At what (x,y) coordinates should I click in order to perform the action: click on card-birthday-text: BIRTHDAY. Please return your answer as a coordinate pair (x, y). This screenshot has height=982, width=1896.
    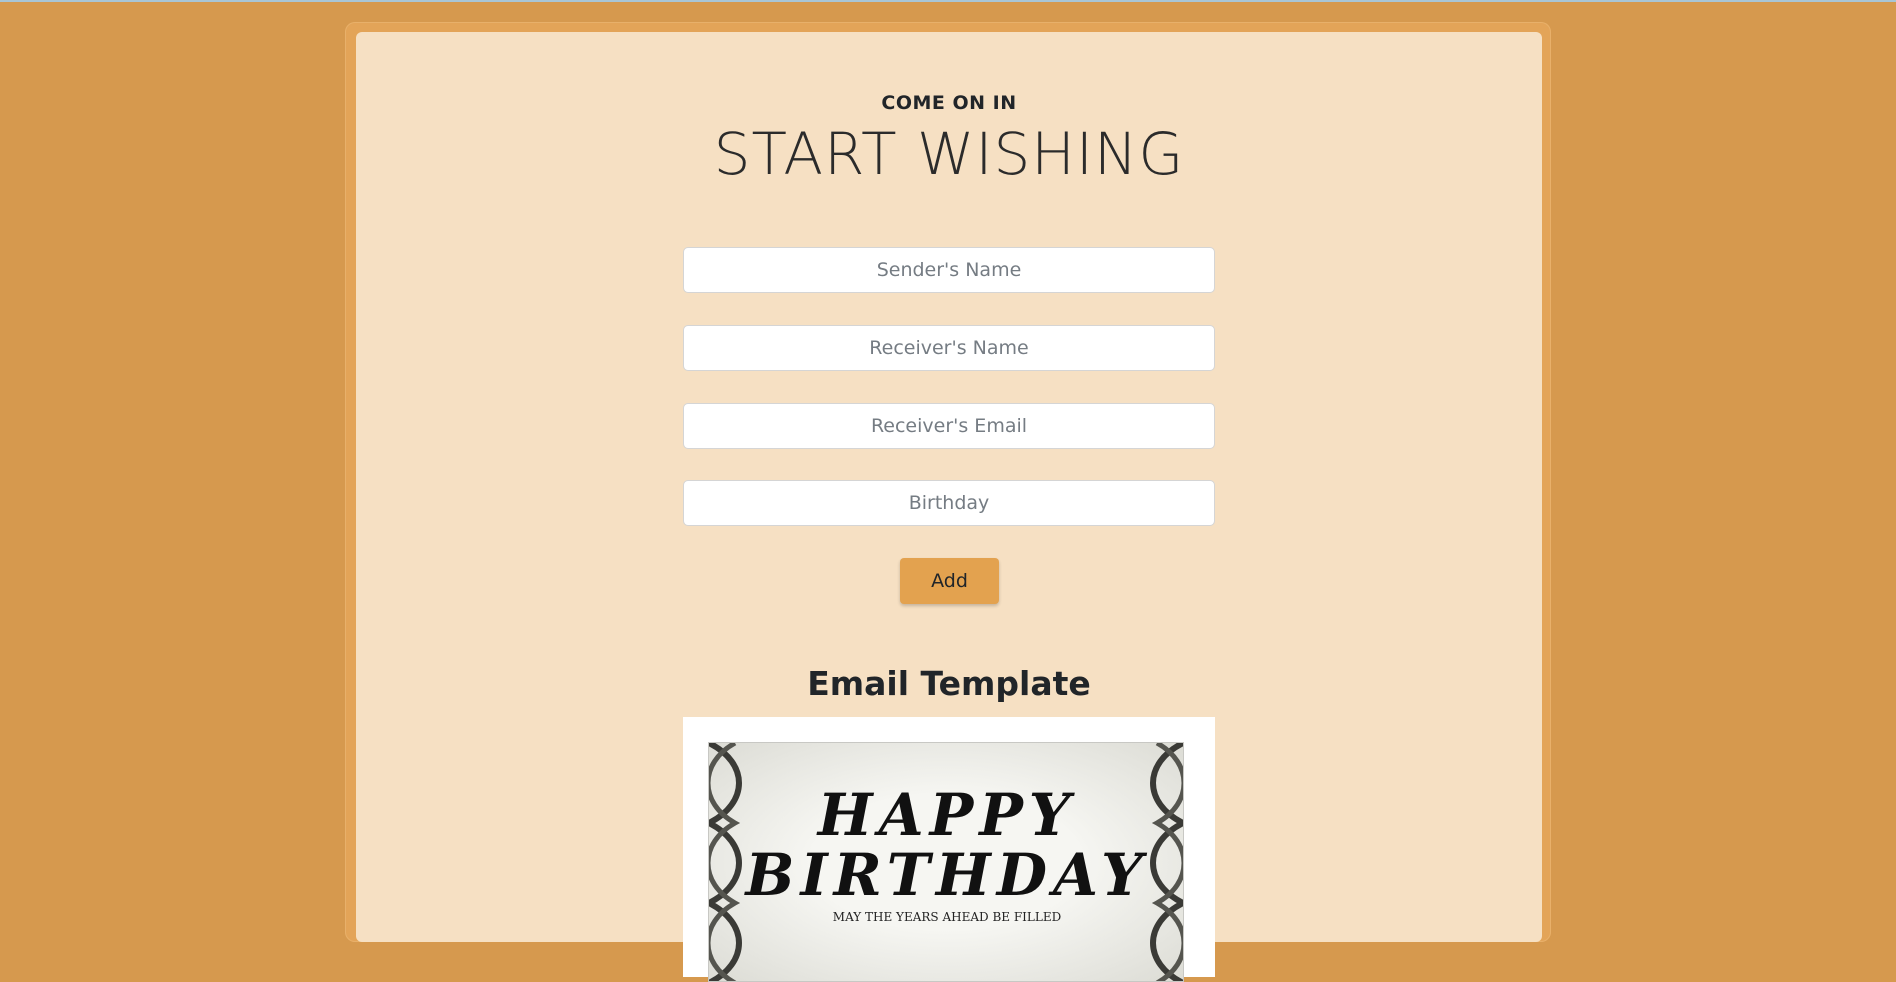
    Looking at the image, I should click on (947, 875).